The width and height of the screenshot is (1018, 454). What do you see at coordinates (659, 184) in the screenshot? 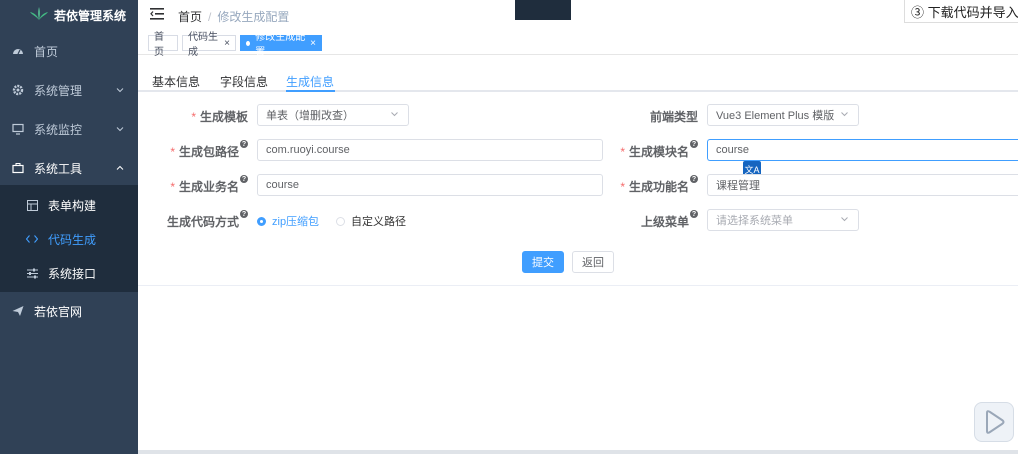
I see `label-function-name: * 生成功能名?` at bounding box center [659, 184].